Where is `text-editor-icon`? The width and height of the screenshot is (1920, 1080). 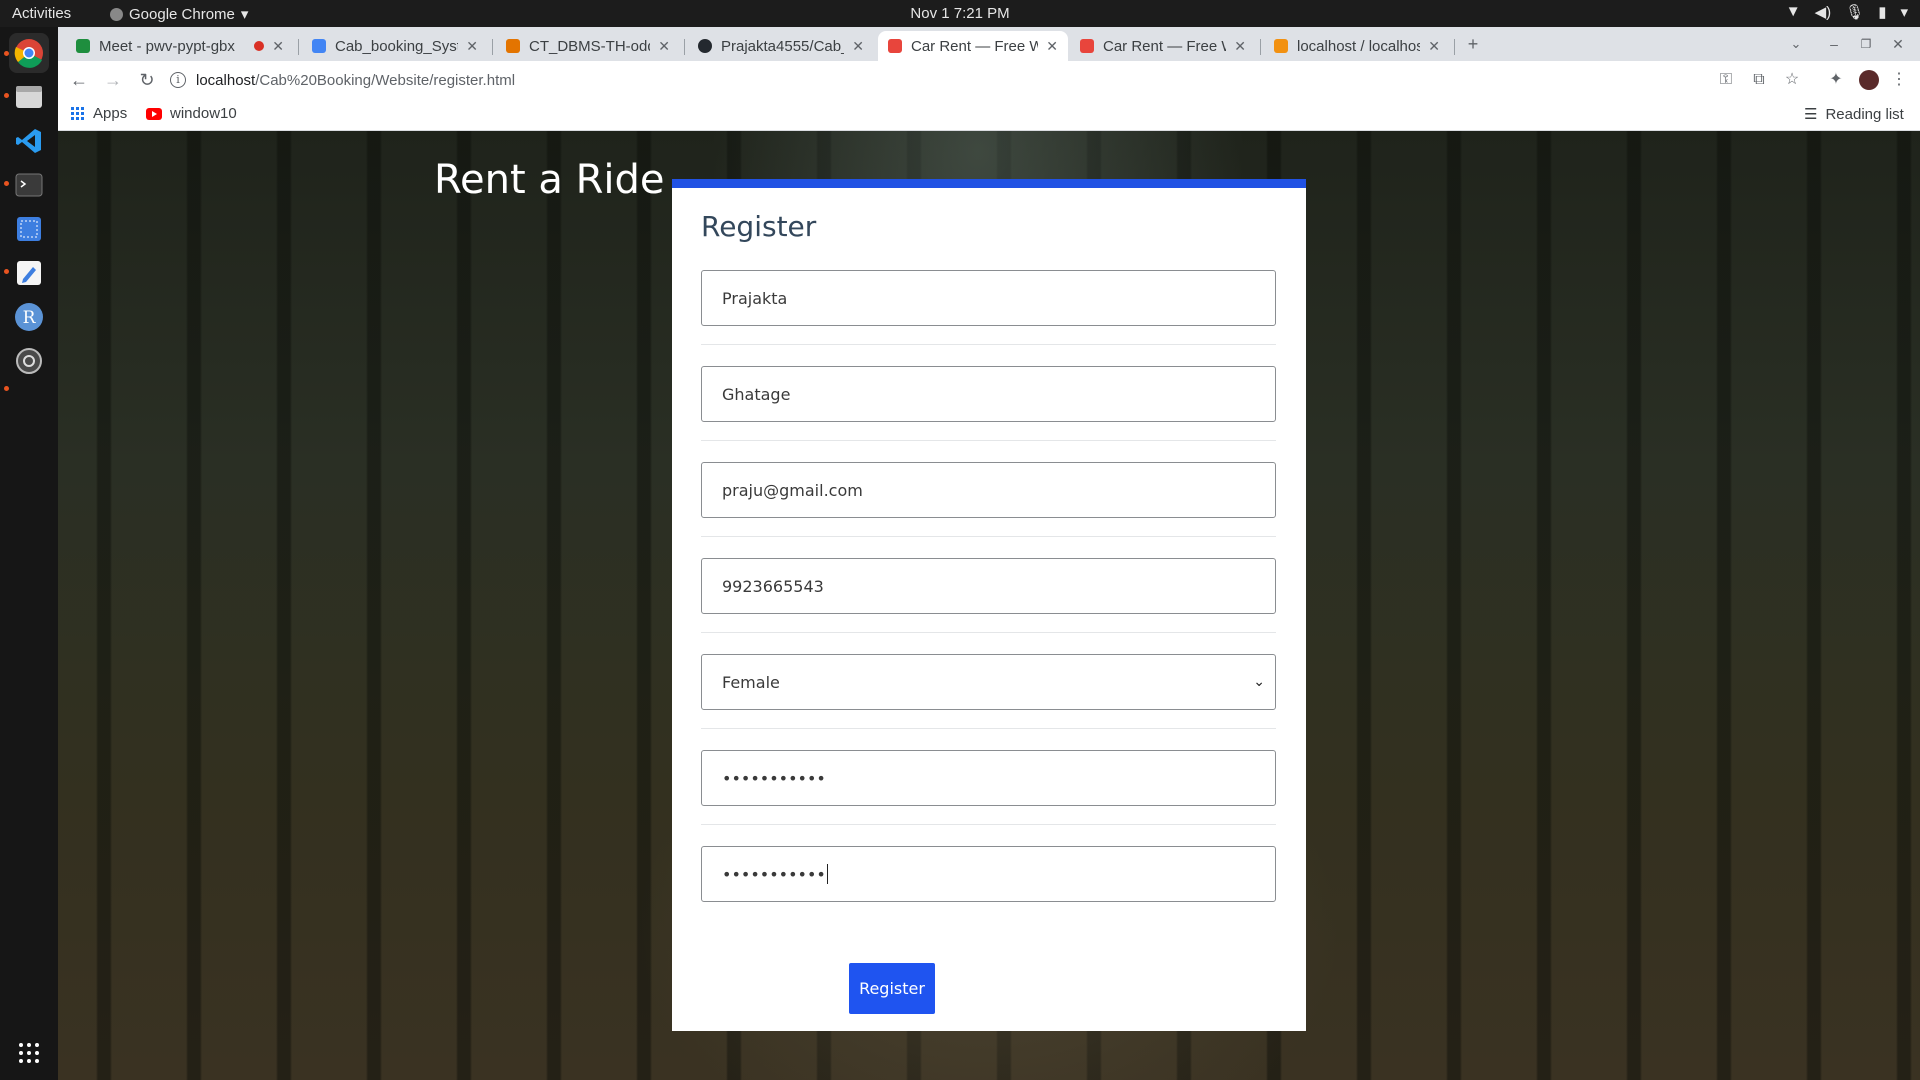
text-editor-icon is located at coordinates (29, 273).